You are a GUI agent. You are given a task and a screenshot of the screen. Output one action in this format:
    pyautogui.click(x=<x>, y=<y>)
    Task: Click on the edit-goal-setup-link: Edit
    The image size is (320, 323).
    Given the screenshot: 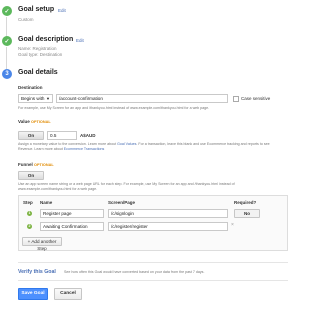 What is the action you would take?
    pyautogui.click(x=62, y=10)
    